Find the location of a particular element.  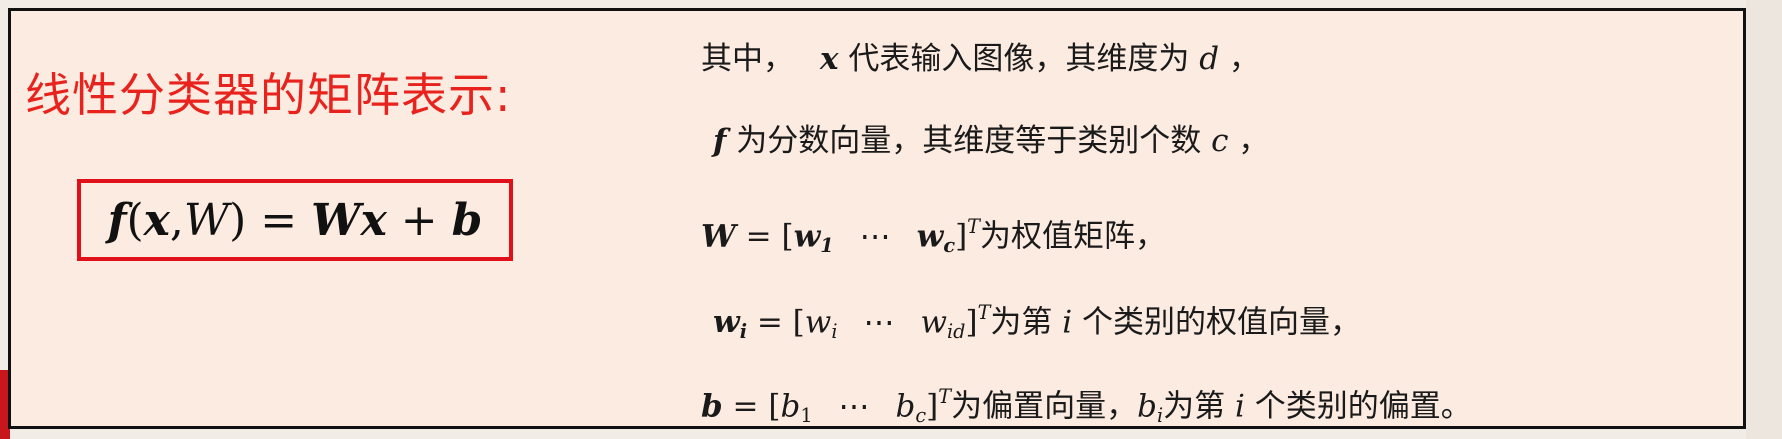

formula-b: b is located at coordinates (467, 220).